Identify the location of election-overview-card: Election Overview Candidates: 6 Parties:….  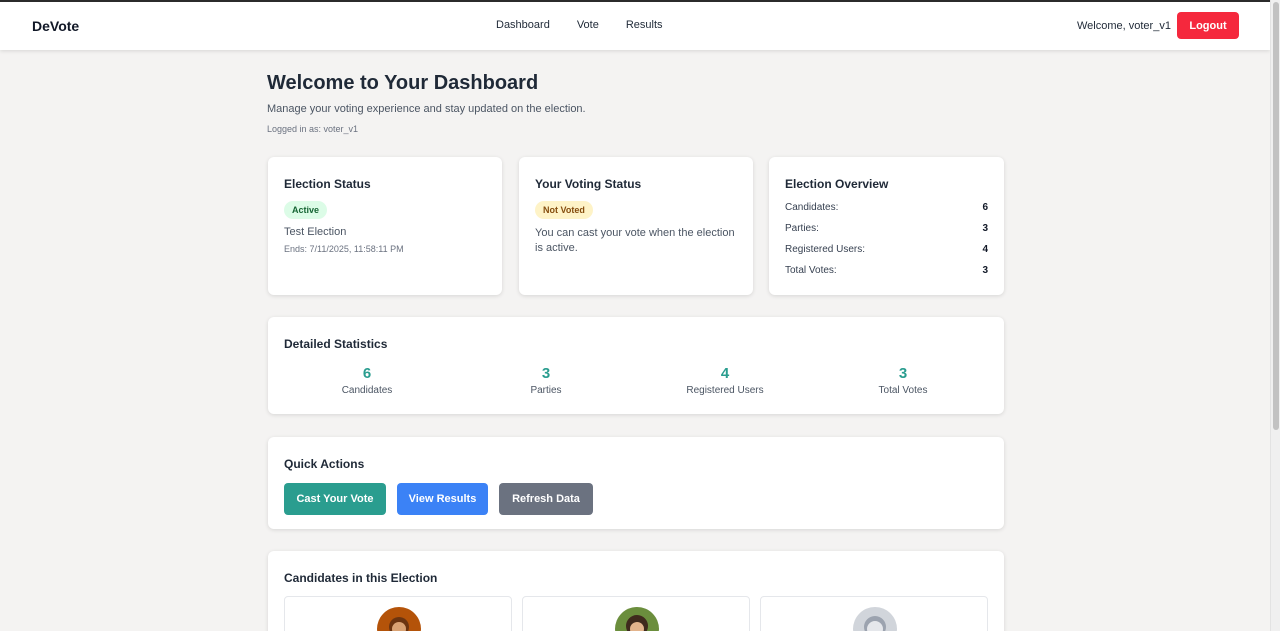
(886, 226).